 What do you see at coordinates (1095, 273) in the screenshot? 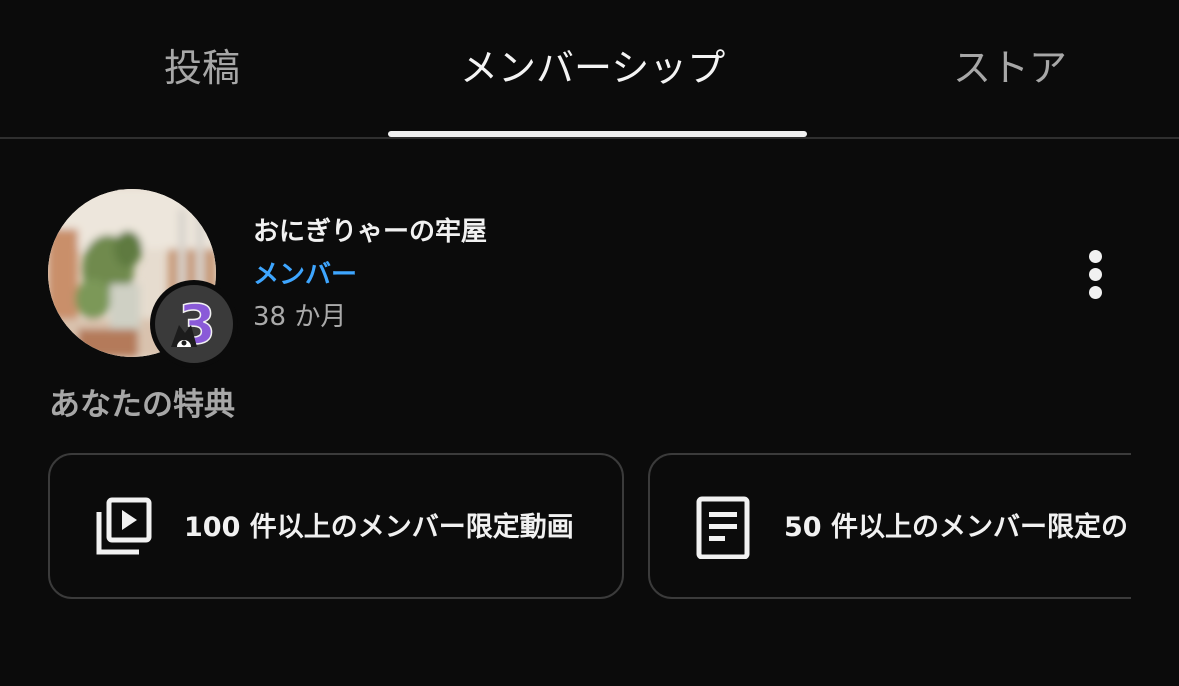
I see `more-options-button` at bounding box center [1095, 273].